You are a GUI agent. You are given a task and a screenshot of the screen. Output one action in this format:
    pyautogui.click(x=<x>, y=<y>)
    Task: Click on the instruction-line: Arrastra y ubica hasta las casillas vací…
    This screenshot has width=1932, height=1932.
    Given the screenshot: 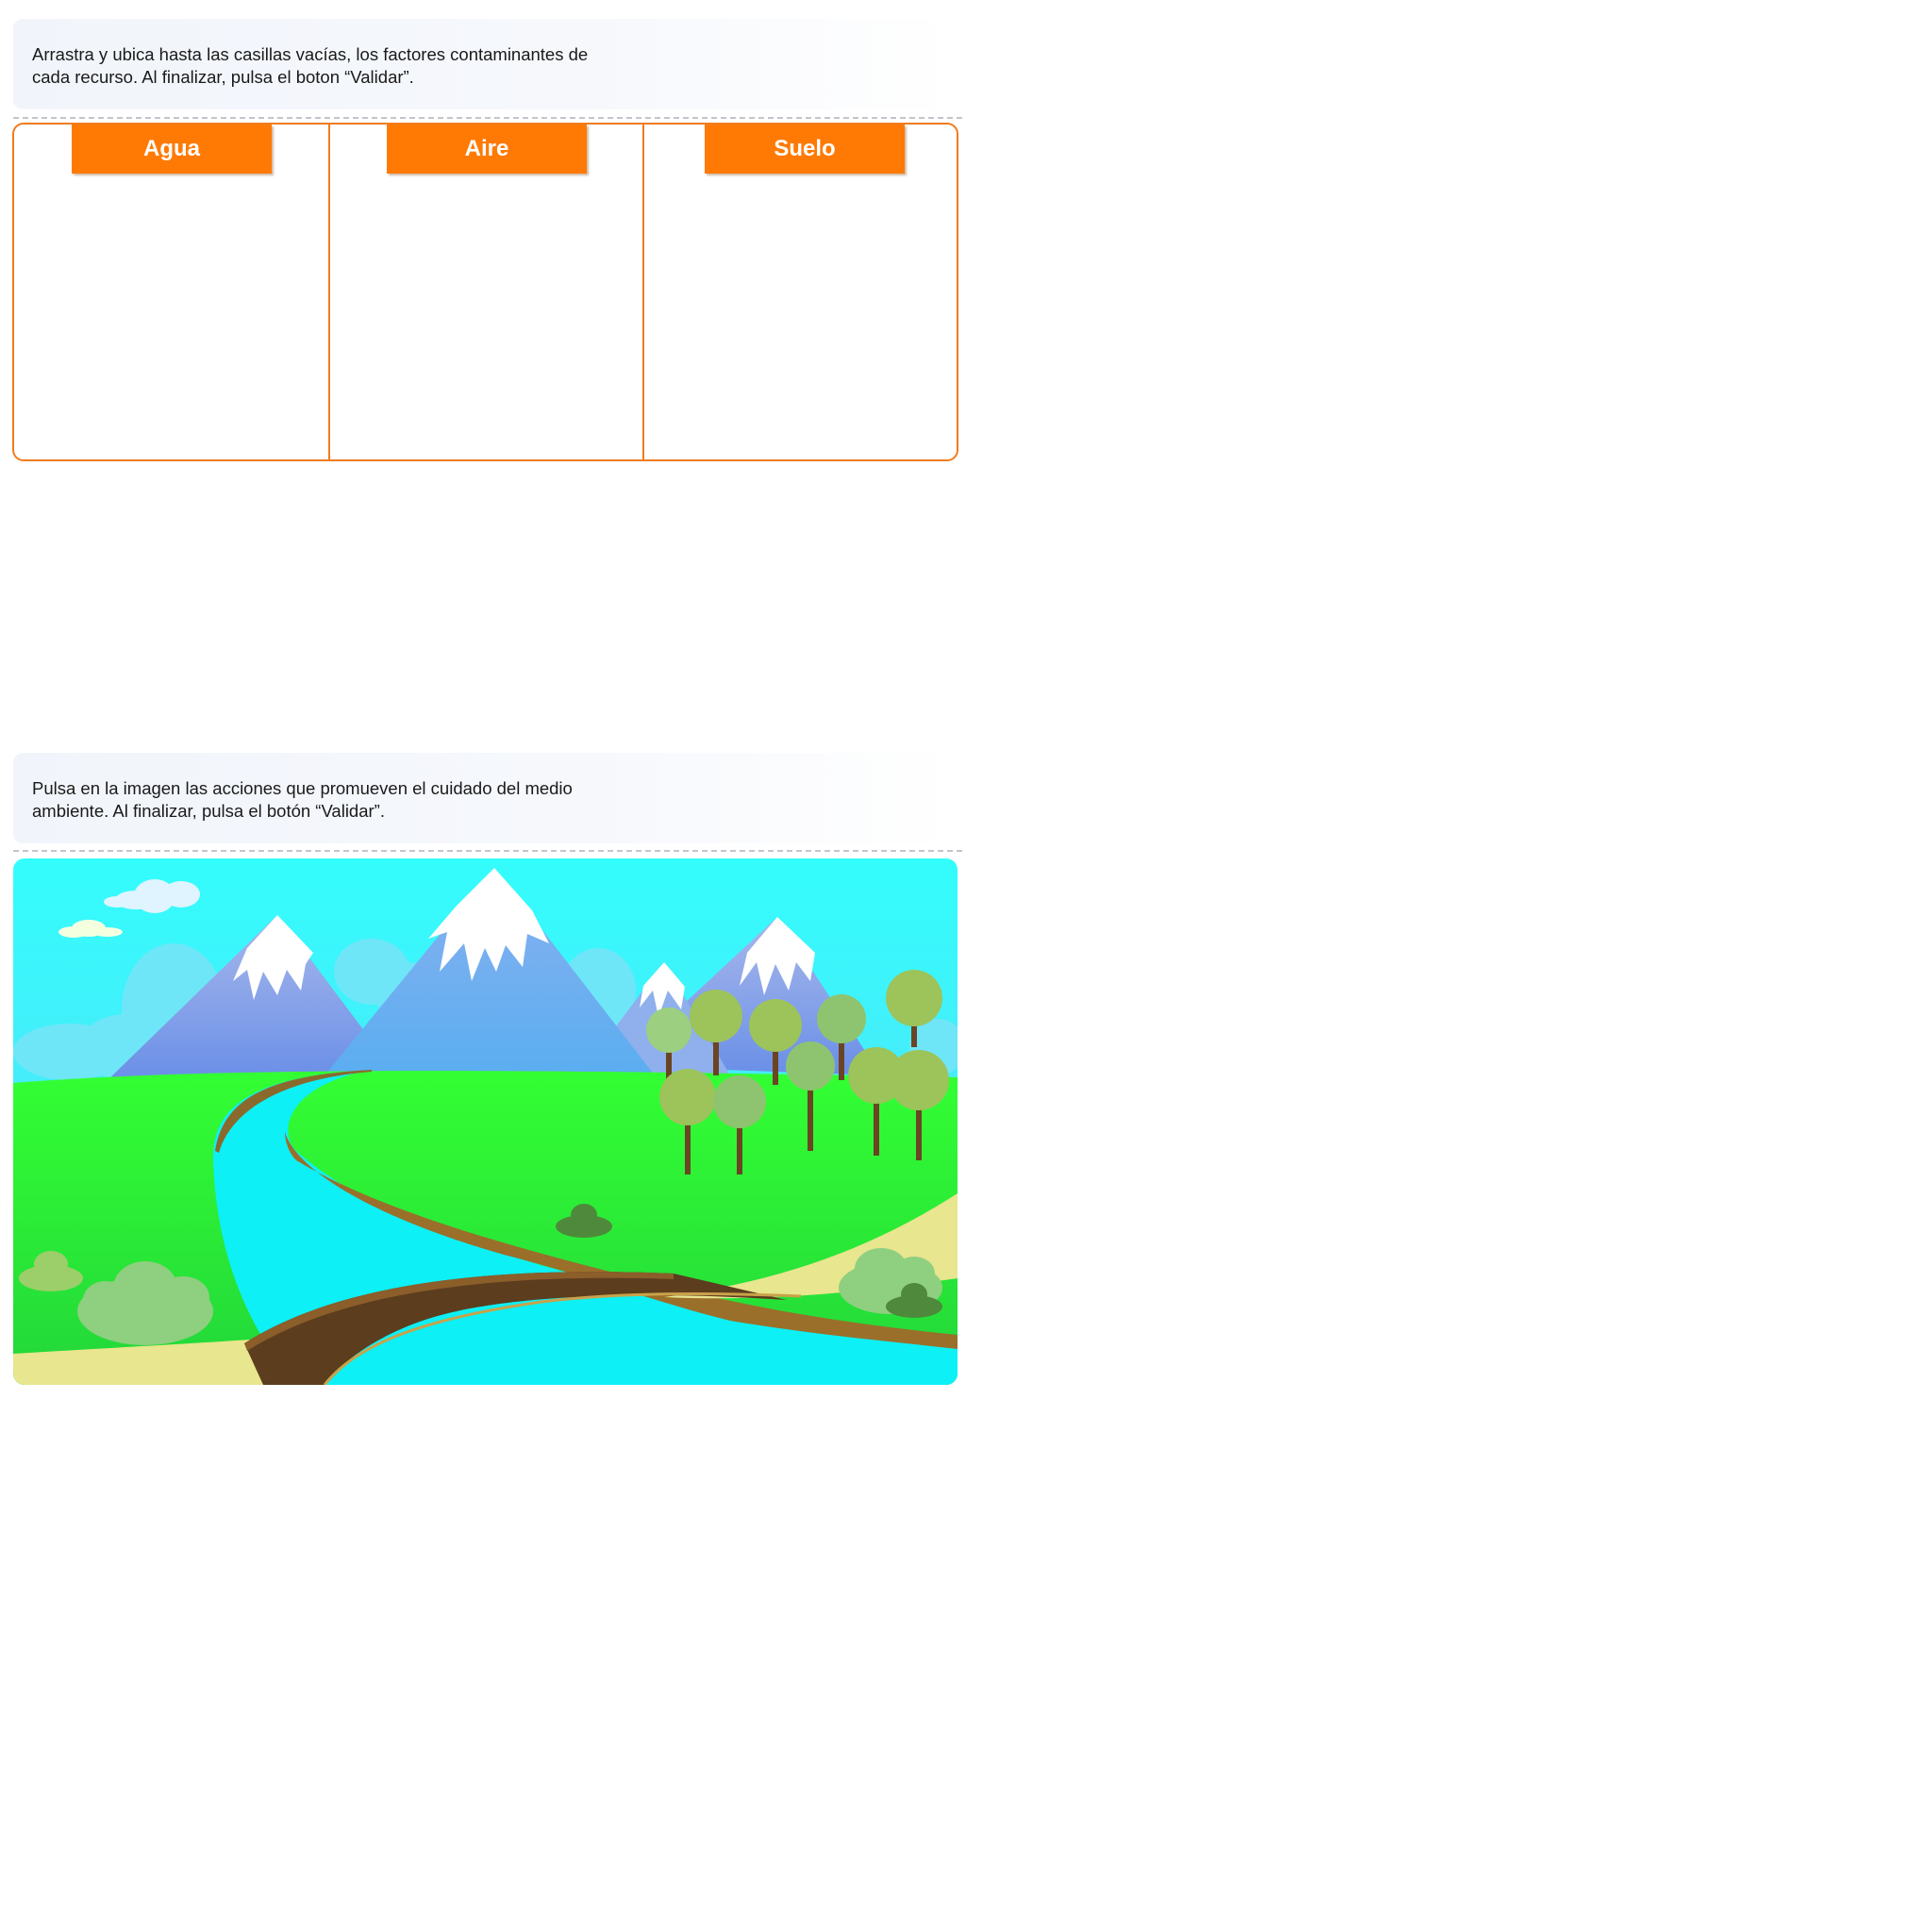 What is the action you would take?
    pyautogui.click(x=310, y=54)
    